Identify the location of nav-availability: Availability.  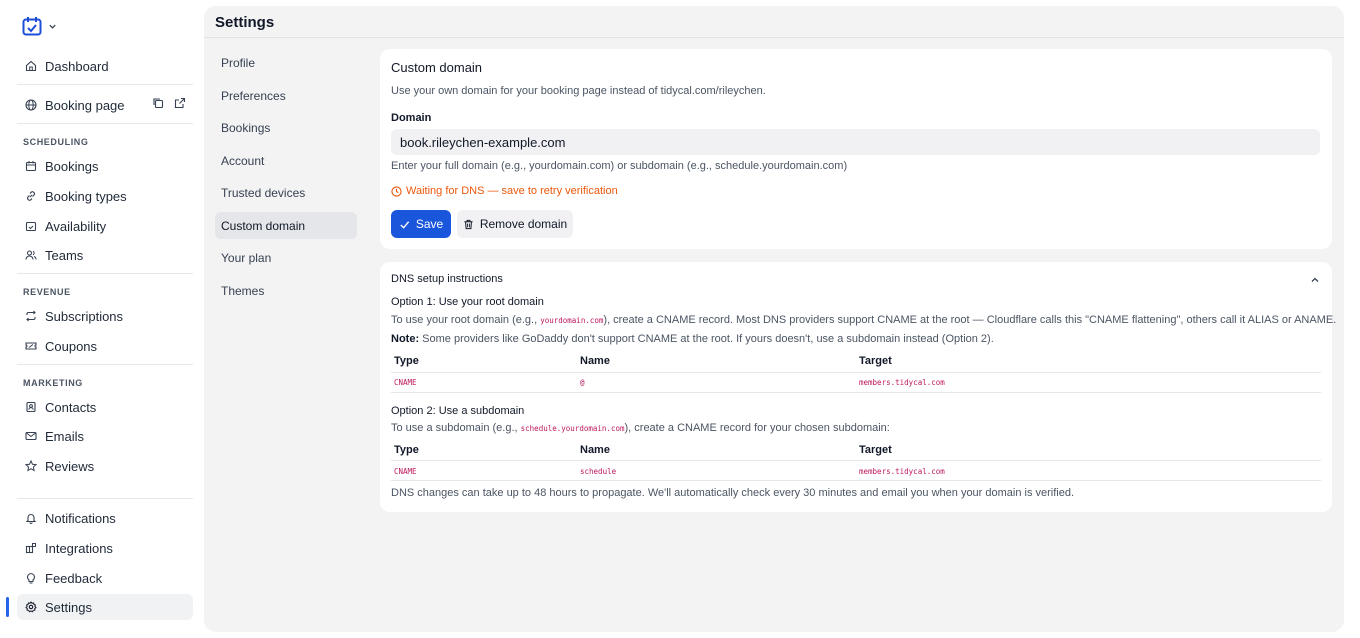
(105, 226).